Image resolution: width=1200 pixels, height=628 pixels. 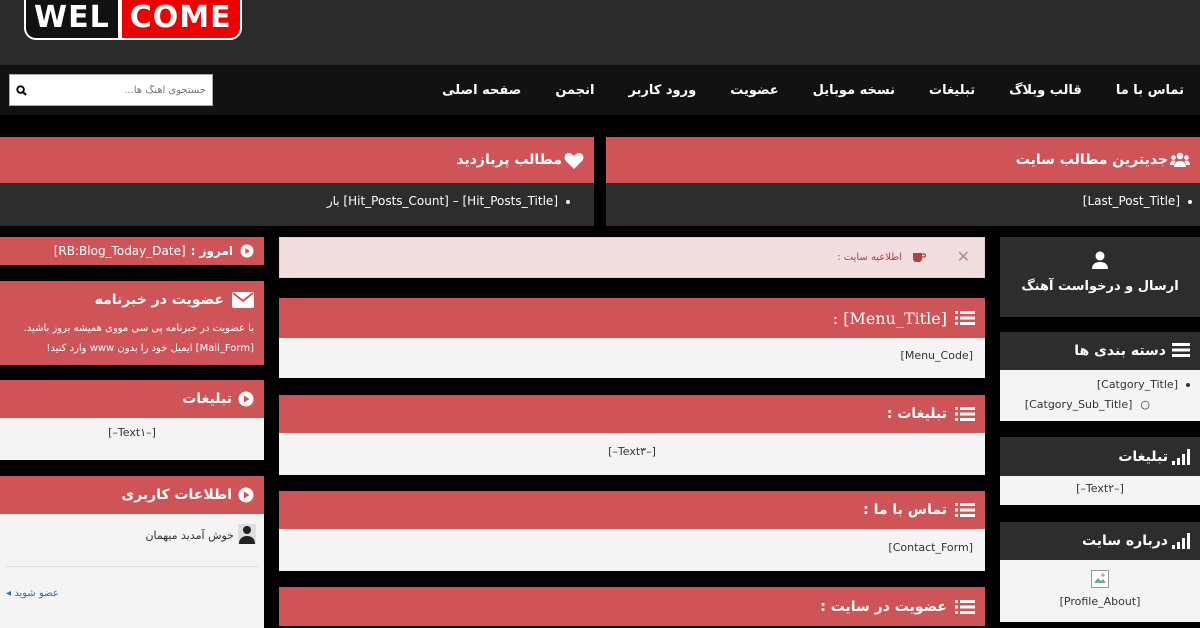 I want to click on category-item: [Catgory_Title], so click(x=1100, y=385).